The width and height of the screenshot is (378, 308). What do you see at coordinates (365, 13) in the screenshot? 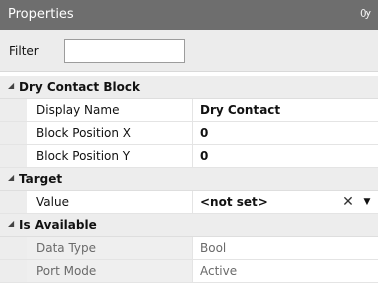
I see `pin-icon: Ѹ` at bounding box center [365, 13].